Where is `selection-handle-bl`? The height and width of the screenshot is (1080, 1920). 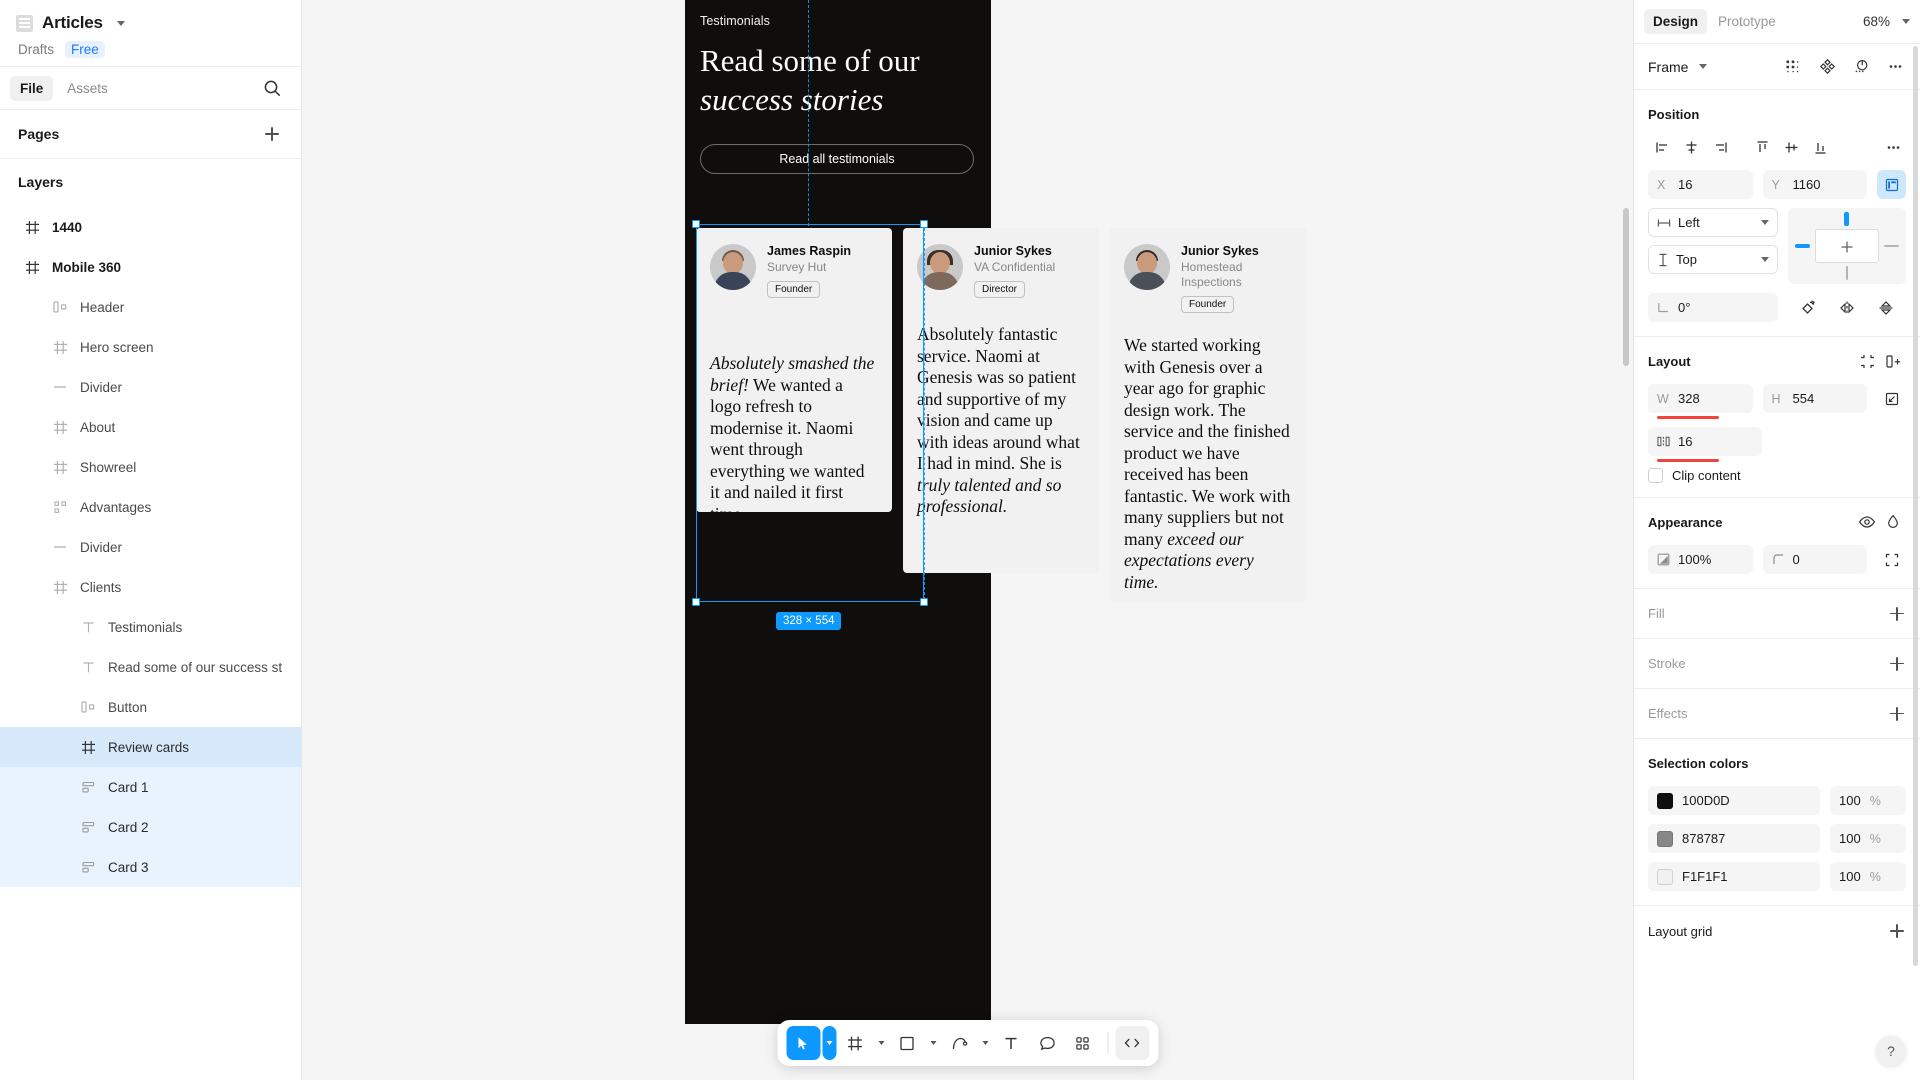
selection-handle-bl is located at coordinates (696, 602).